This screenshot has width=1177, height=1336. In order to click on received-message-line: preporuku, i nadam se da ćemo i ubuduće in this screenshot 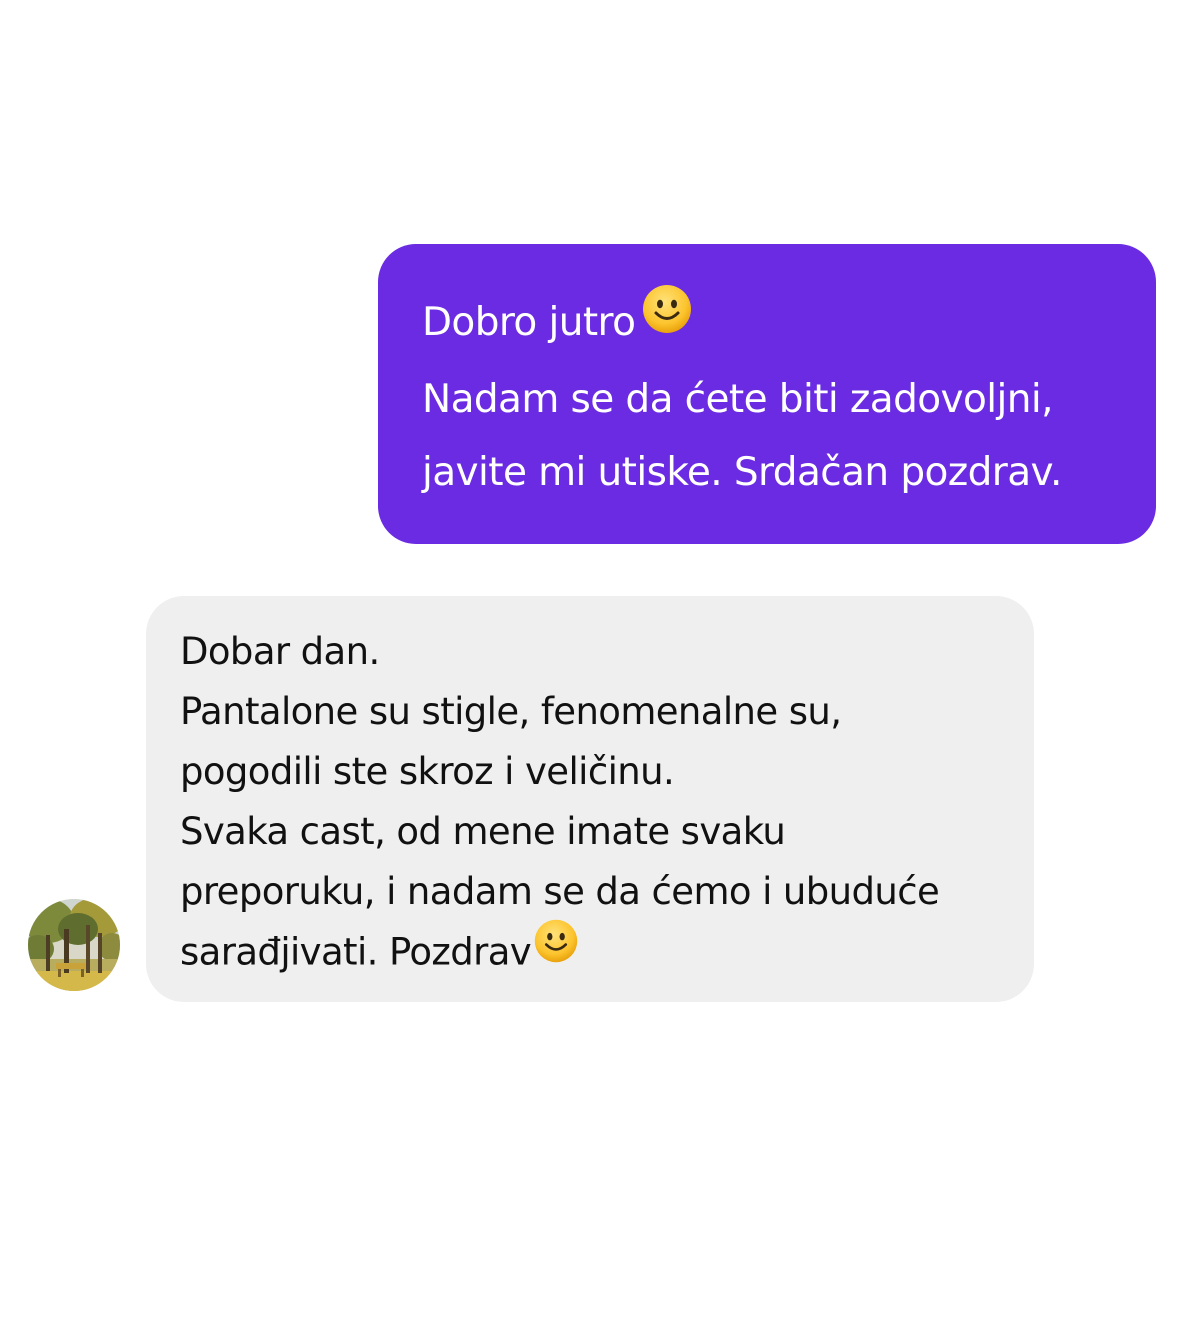, I will do `click(560, 891)`.